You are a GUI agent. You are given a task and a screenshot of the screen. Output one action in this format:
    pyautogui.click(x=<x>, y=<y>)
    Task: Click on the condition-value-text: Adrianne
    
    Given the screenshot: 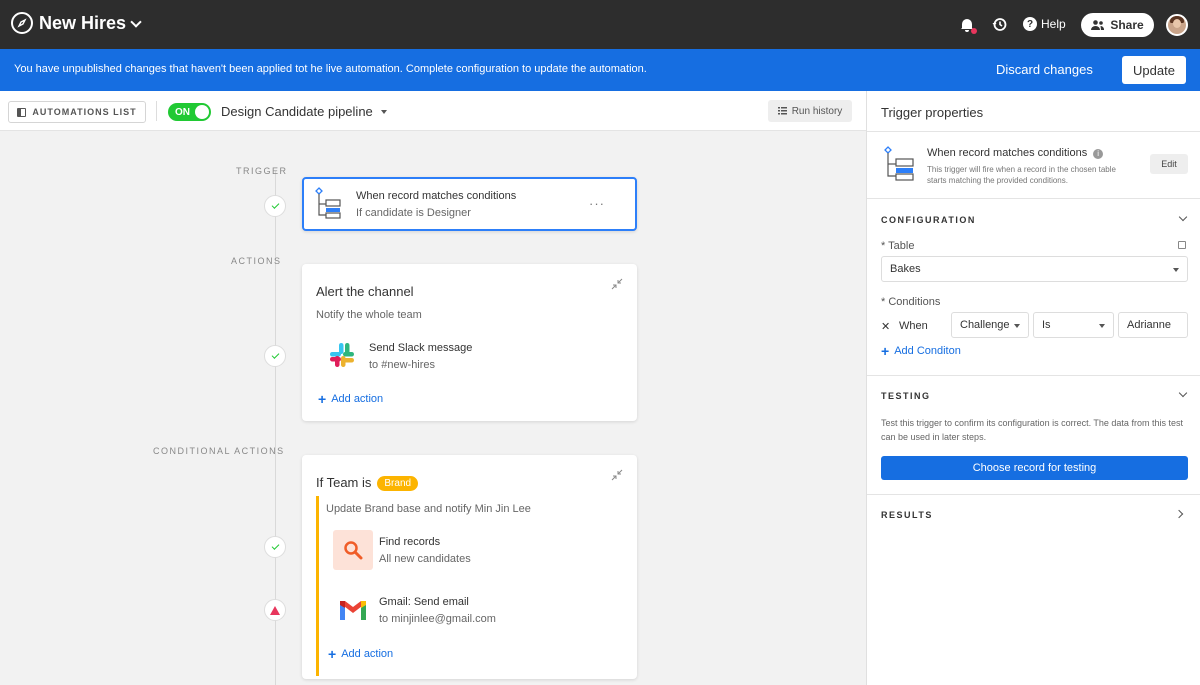 What is the action you would take?
    pyautogui.click(x=1149, y=325)
    